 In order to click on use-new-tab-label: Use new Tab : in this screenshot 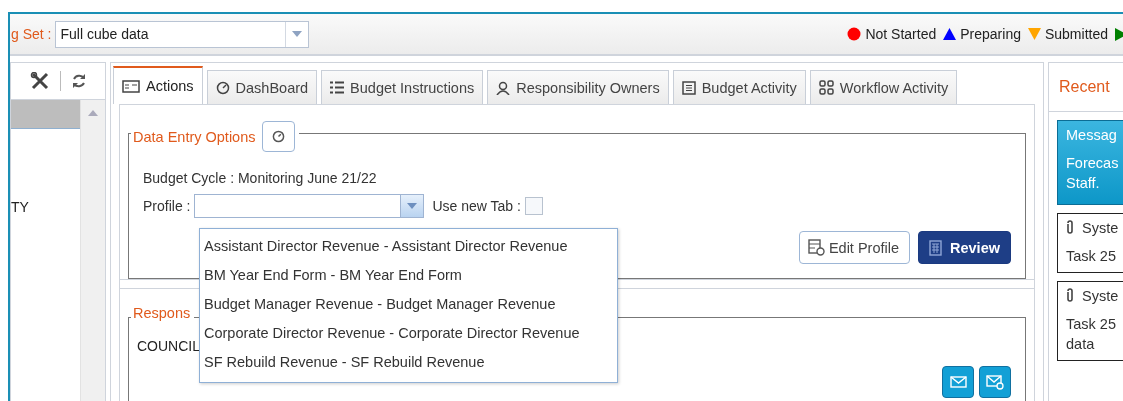, I will do `click(476, 206)`.